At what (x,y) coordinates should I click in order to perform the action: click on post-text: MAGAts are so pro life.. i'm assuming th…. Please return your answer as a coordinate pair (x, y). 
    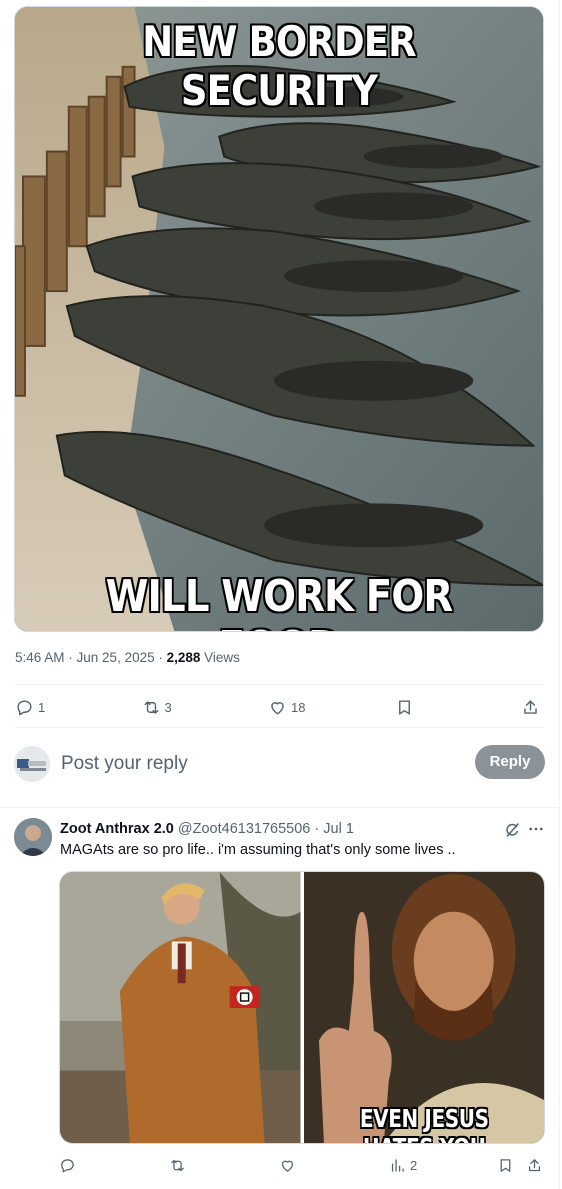
    Looking at the image, I should click on (258, 850).